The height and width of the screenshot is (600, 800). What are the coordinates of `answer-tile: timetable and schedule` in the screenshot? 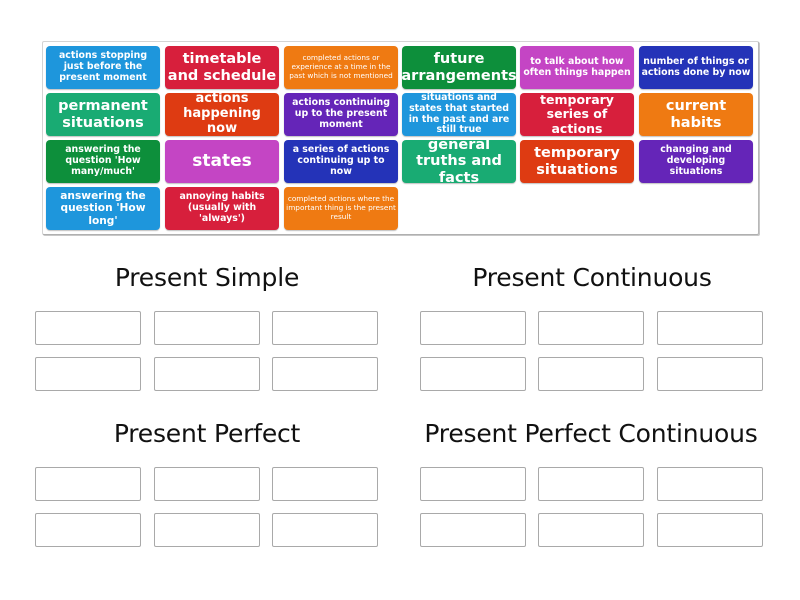 It's located at (222, 67).